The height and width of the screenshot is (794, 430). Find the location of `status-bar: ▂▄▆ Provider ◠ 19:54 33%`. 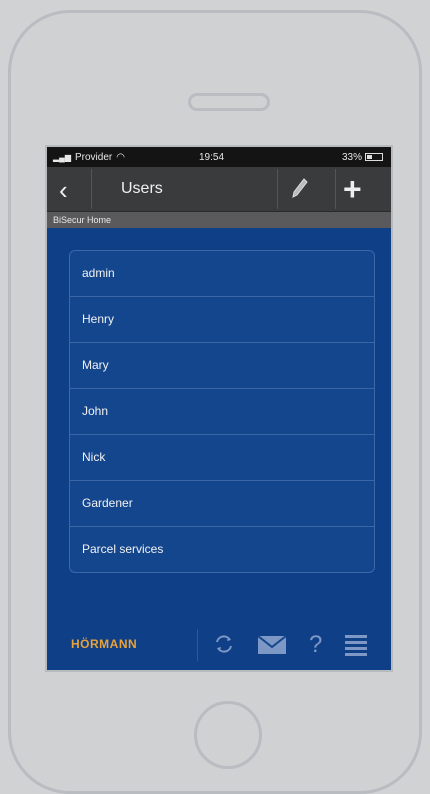

status-bar: ▂▄▆ Provider ◠ 19:54 33% is located at coordinates (219, 157).